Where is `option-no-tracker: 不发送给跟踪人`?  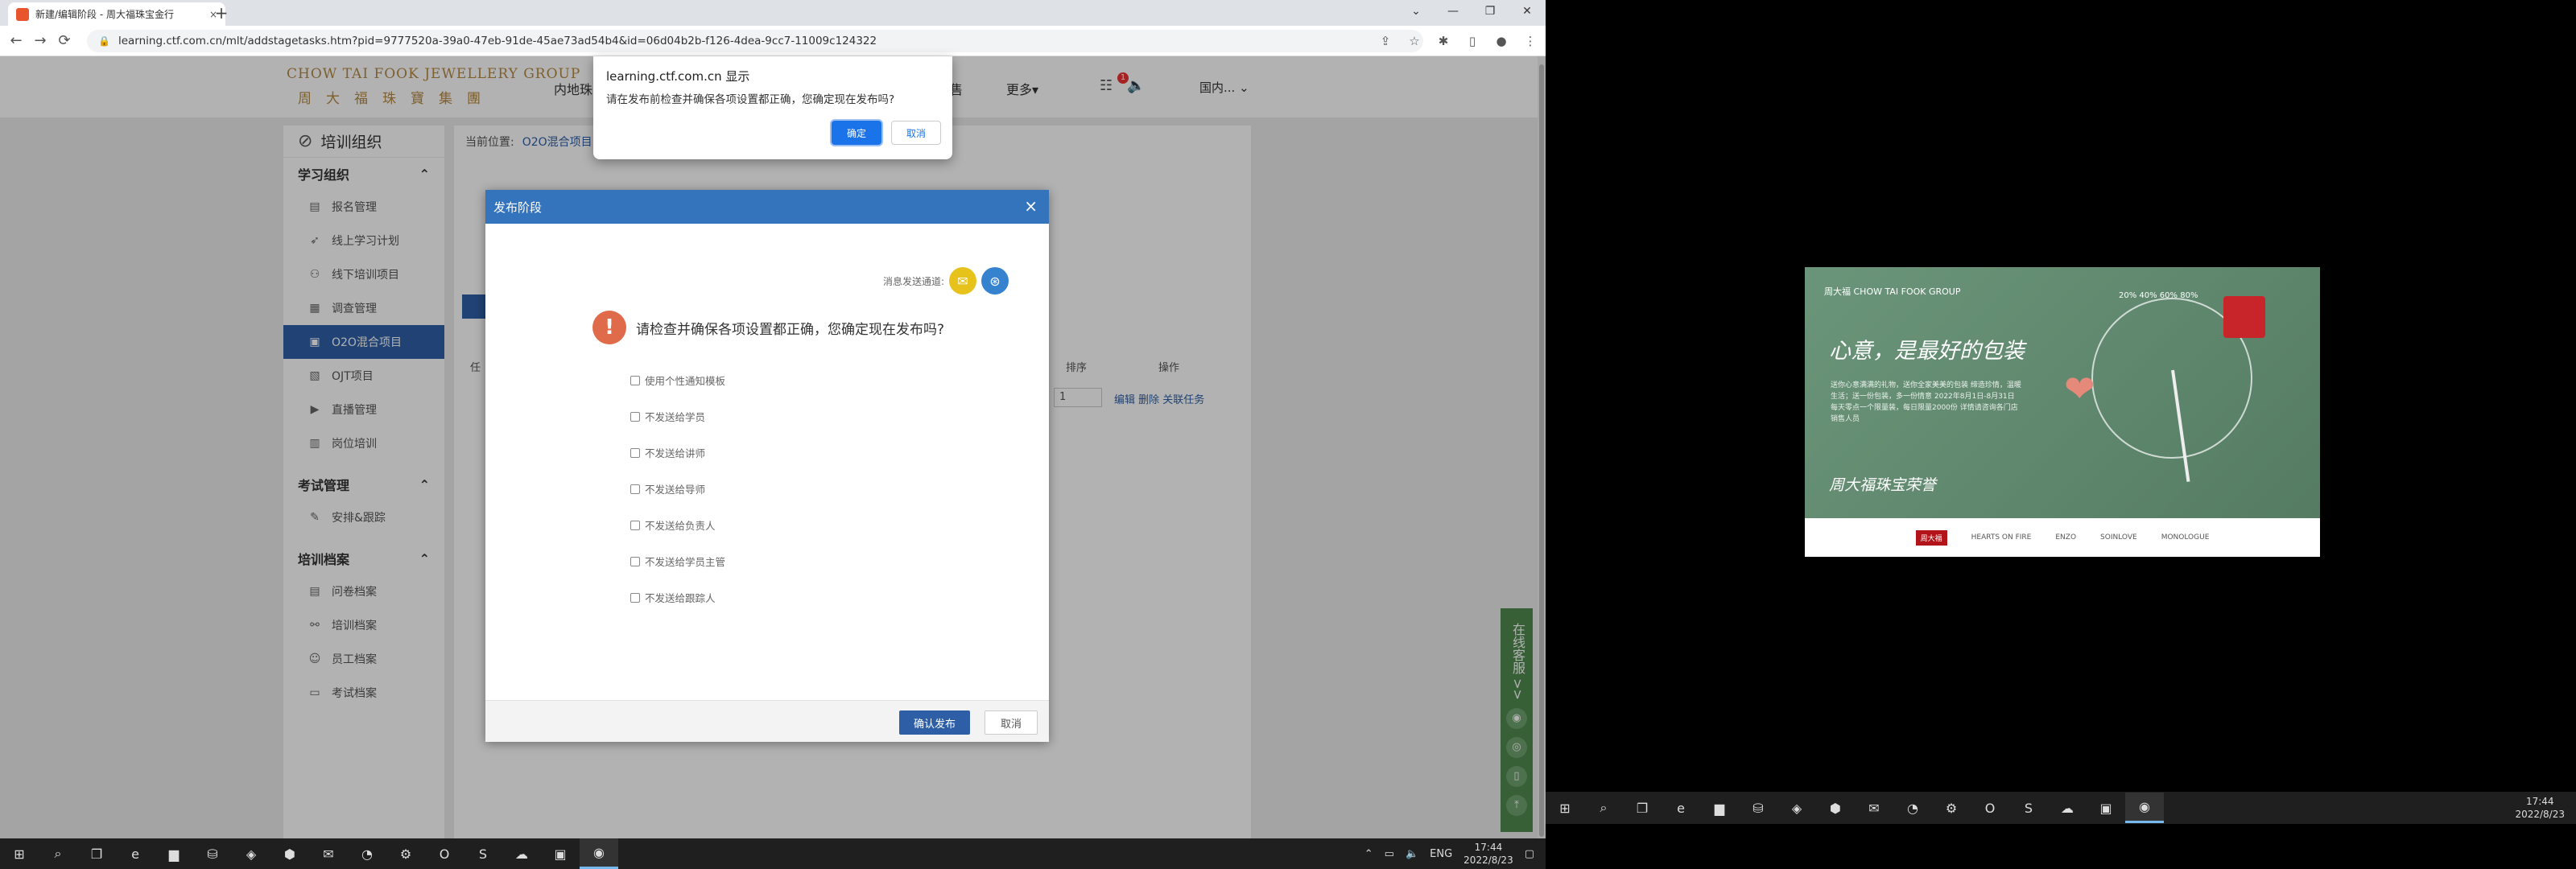
option-no-tracker: 不发送给跟踪人 is located at coordinates (677, 597).